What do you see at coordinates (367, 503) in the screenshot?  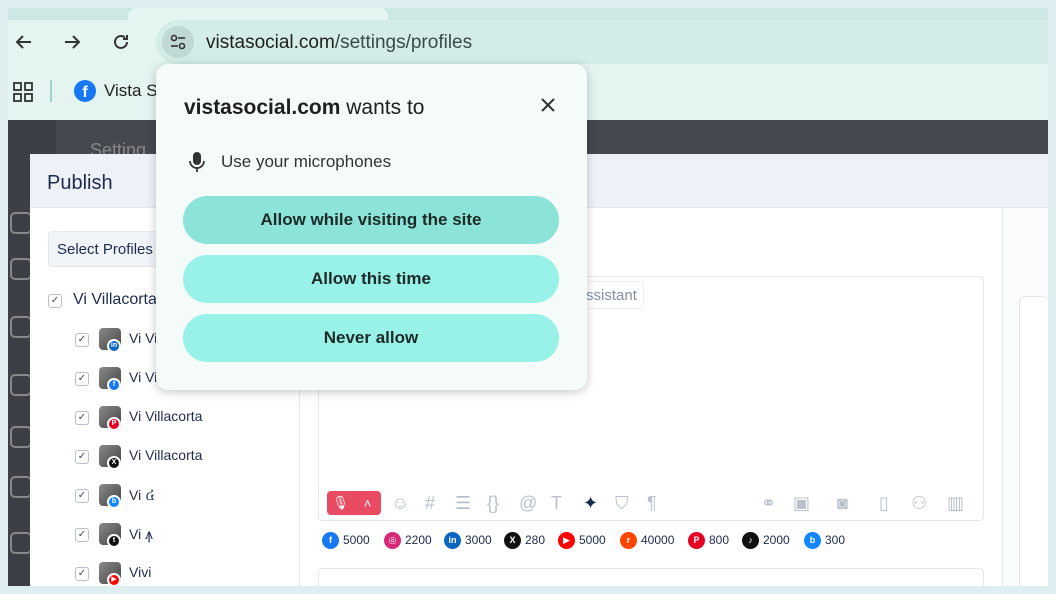 I see `chevron-up-icon: ˄` at bounding box center [367, 503].